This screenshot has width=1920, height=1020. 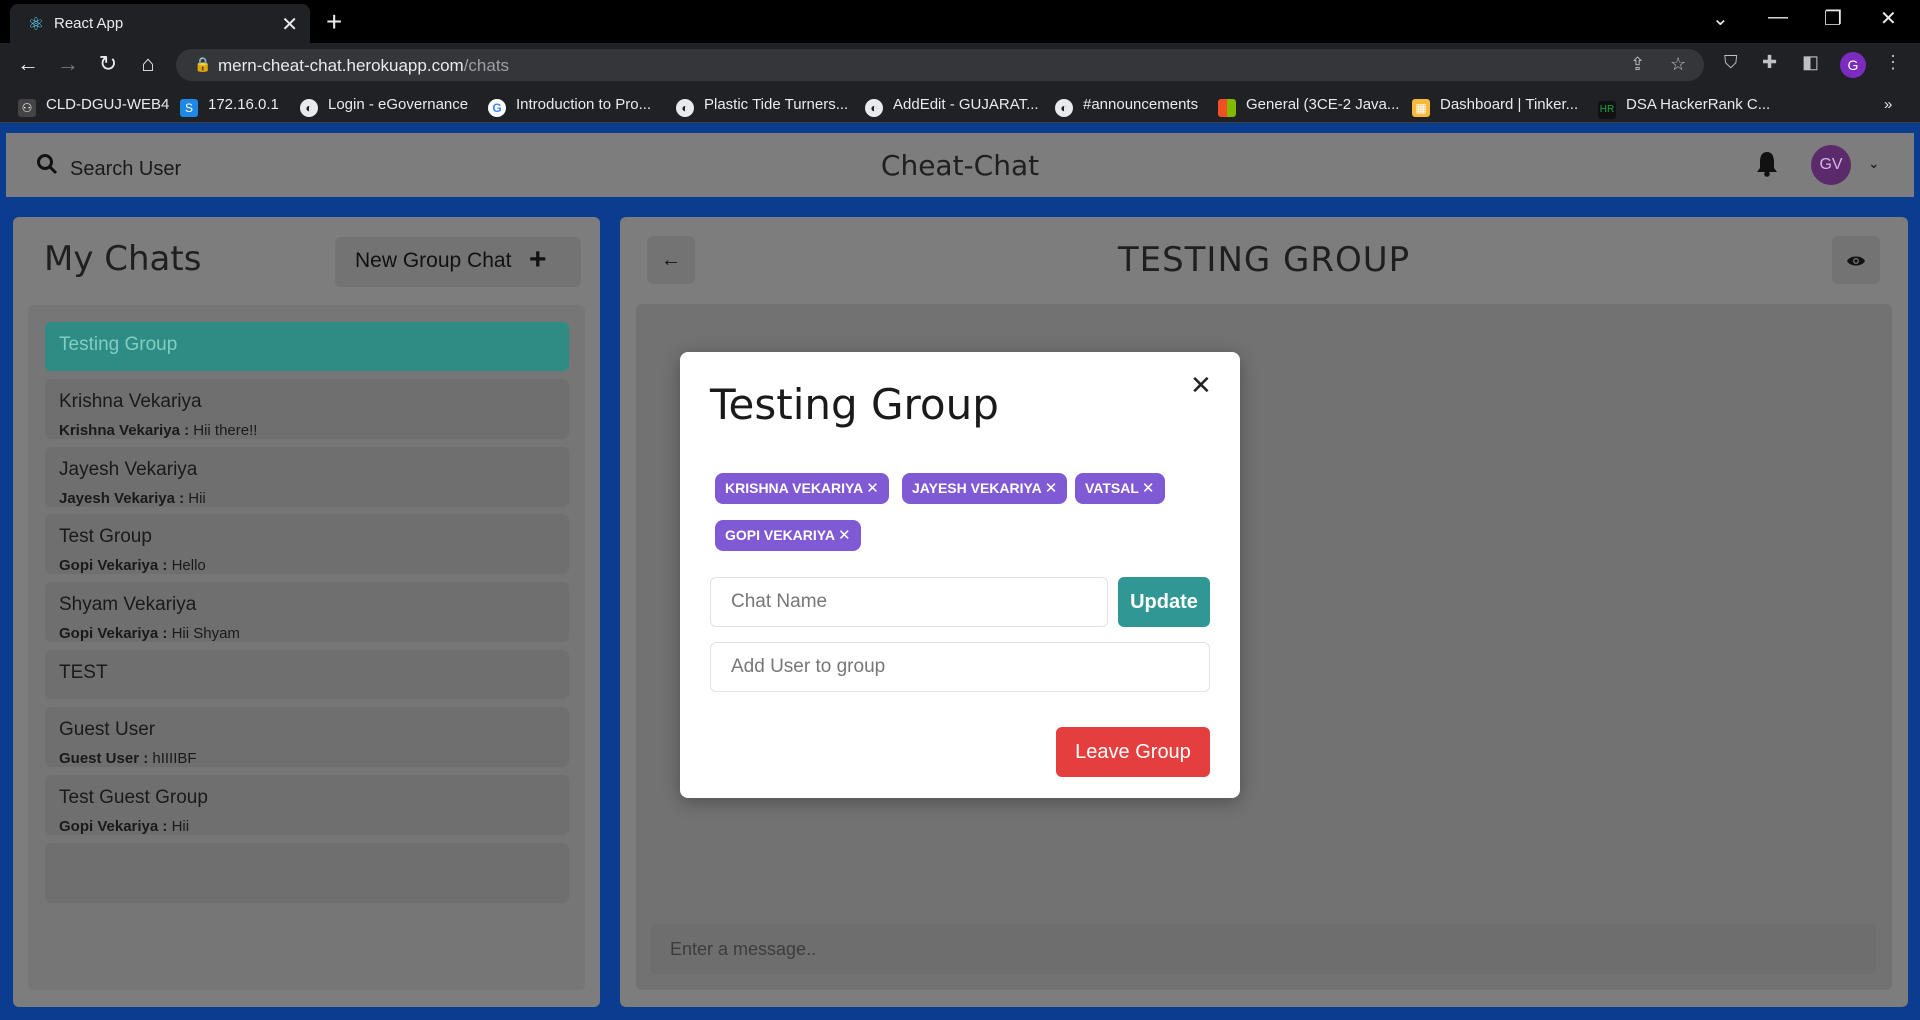 What do you see at coordinates (1888, 18) in the screenshot?
I see `close-window-icon: ✕` at bounding box center [1888, 18].